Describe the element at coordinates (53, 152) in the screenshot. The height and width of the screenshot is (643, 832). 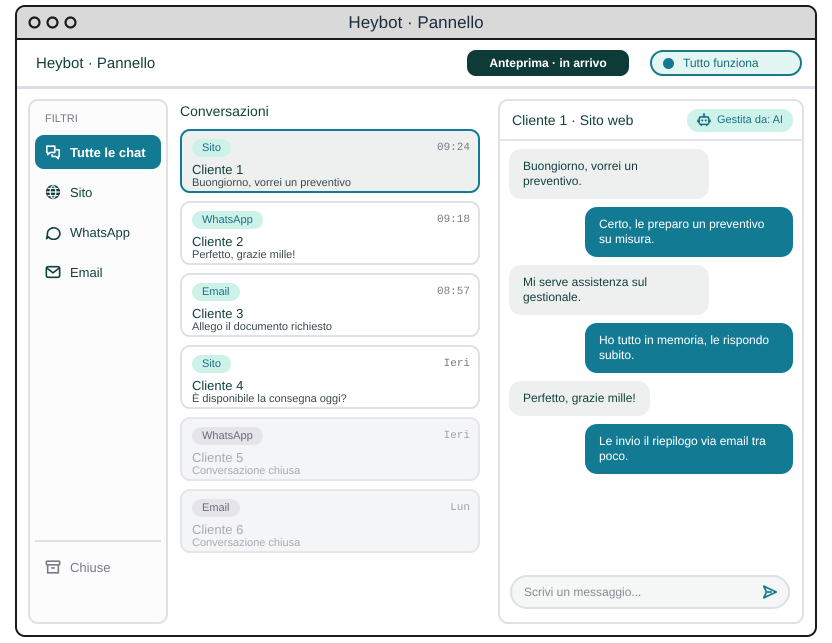
I see `chat-bubbles-icon` at that location.